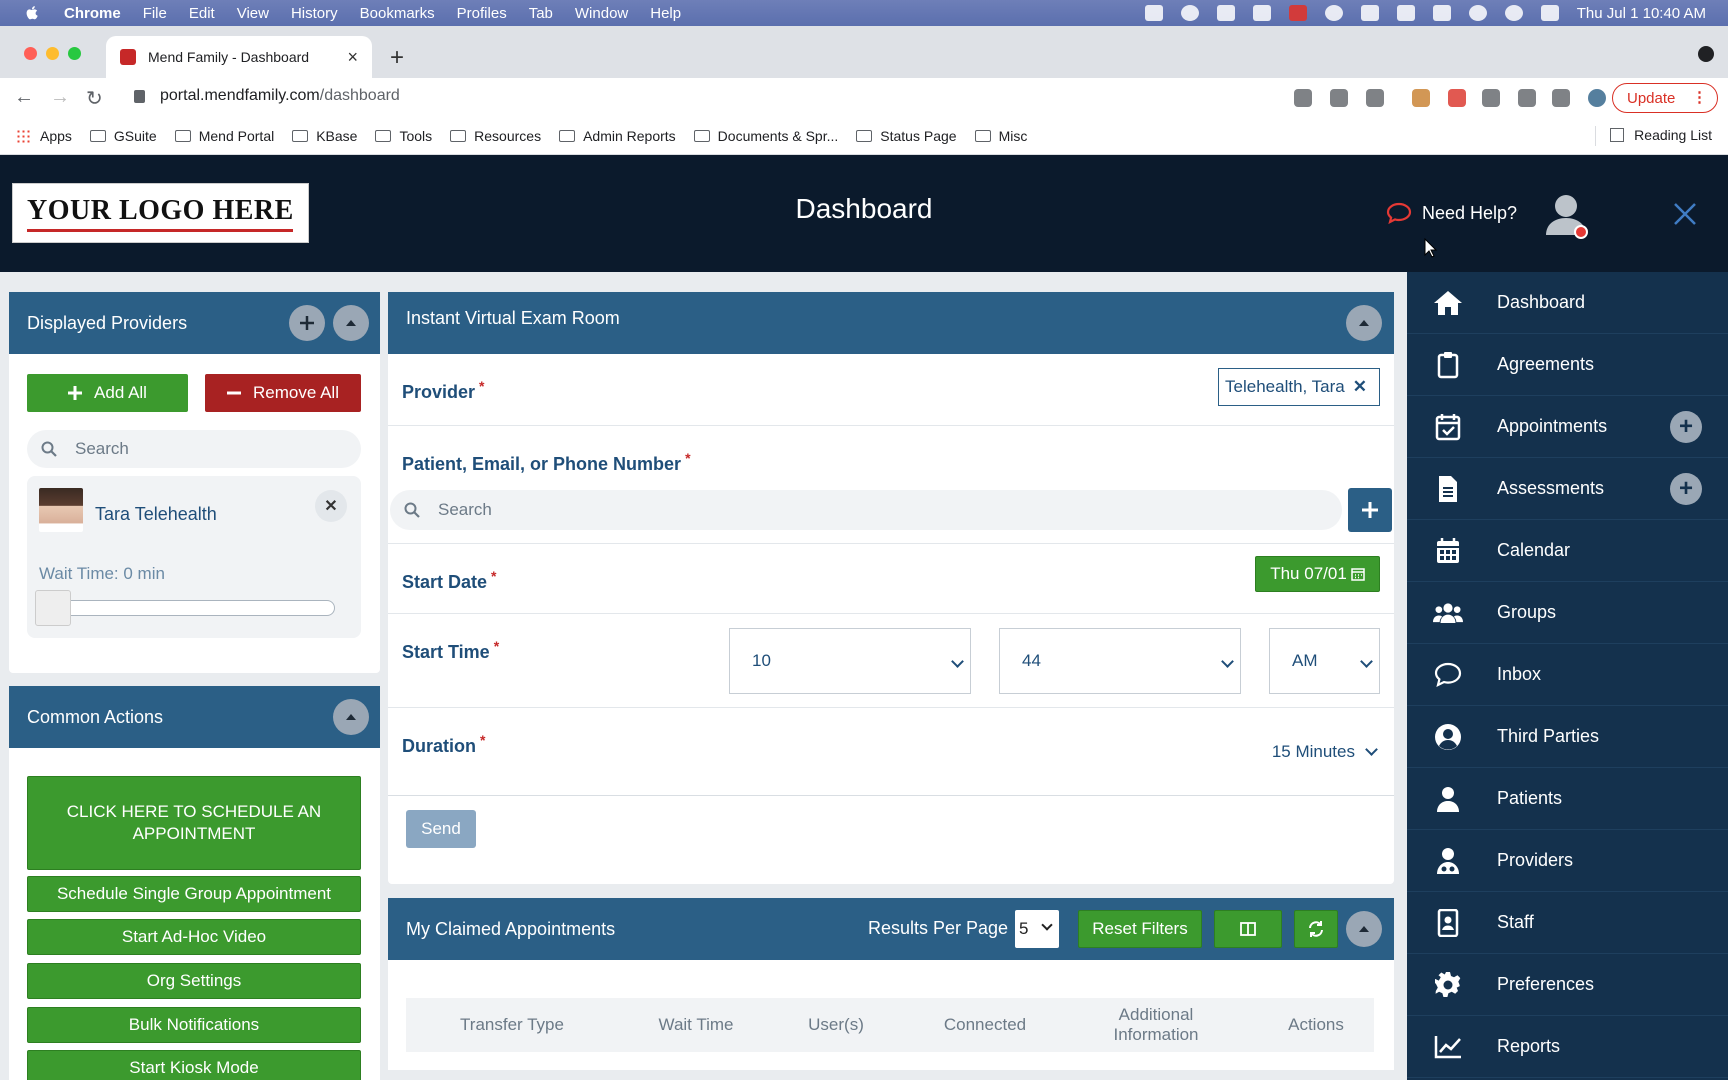  What do you see at coordinates (1477, 13) in the screenshot?
I see `wifi-icon` at bounding box center [1477, 13].